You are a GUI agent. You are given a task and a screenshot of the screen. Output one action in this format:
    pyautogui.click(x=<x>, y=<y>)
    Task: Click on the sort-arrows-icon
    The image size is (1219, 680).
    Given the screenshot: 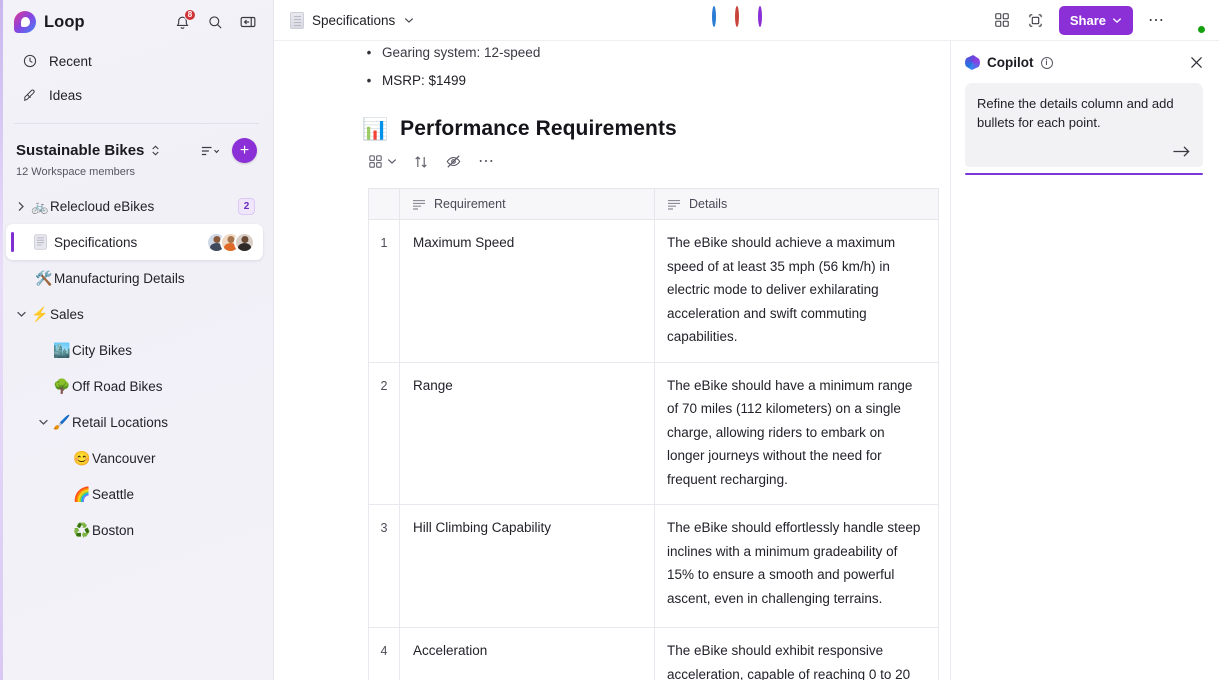 What is the action you would take?
    pyautogui.click(x=421, y=162)
    